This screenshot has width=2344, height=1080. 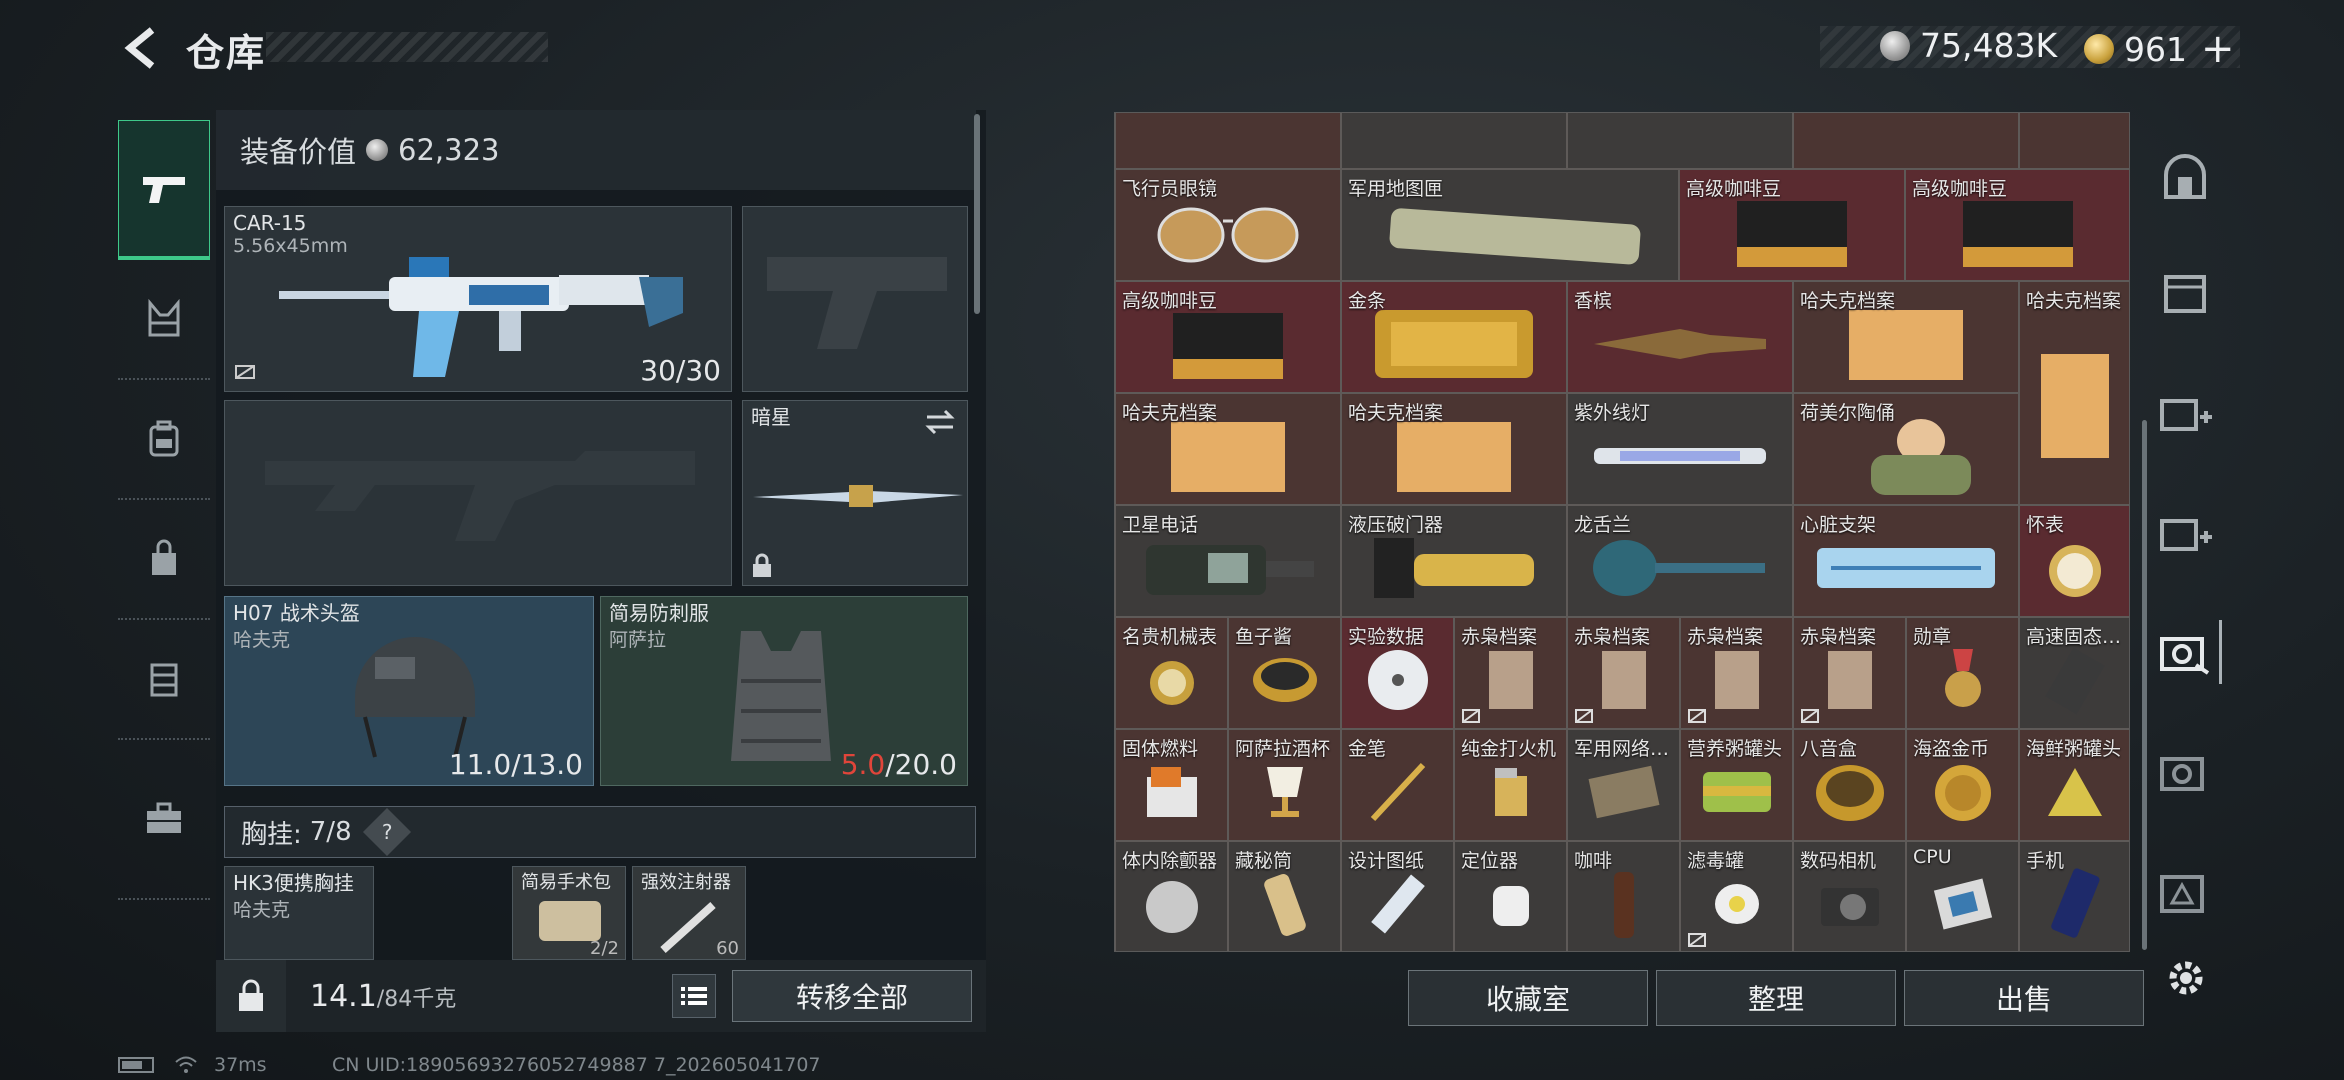 What do you see at coordinates (164, 680) in the screenshot?
I see `nav-armor-plate` at bounding box center [164, 680].